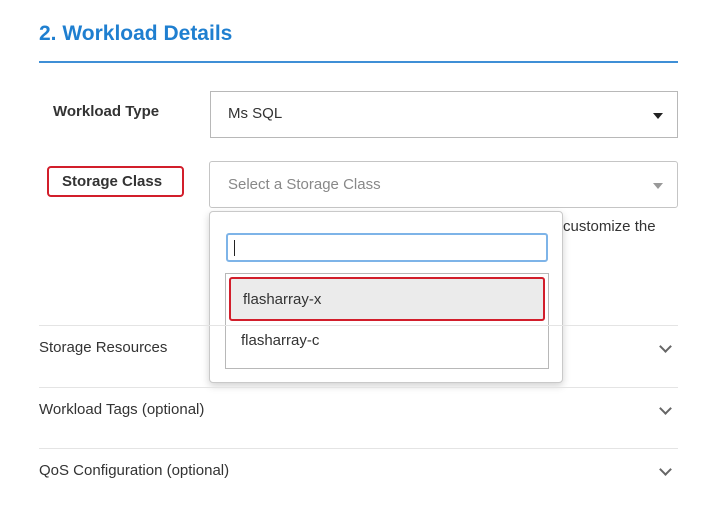 This screenshot has height=508, width=701. I want to click on accordion-label: Storage Resources, so click(103, 347).